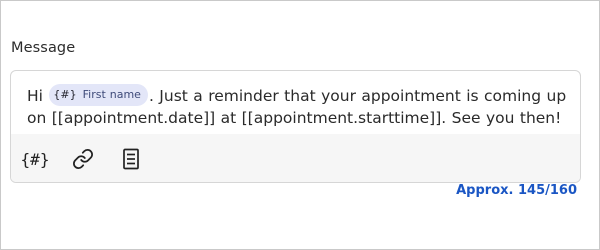 This screenshot has height=250, width=600. I want to click on insert-variable-button: {#}, so click(35, 159).